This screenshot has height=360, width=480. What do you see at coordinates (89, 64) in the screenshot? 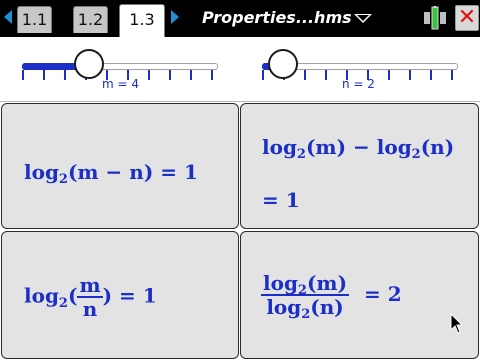
I see `slider-thumb-m` at bounding box center [89, 64].